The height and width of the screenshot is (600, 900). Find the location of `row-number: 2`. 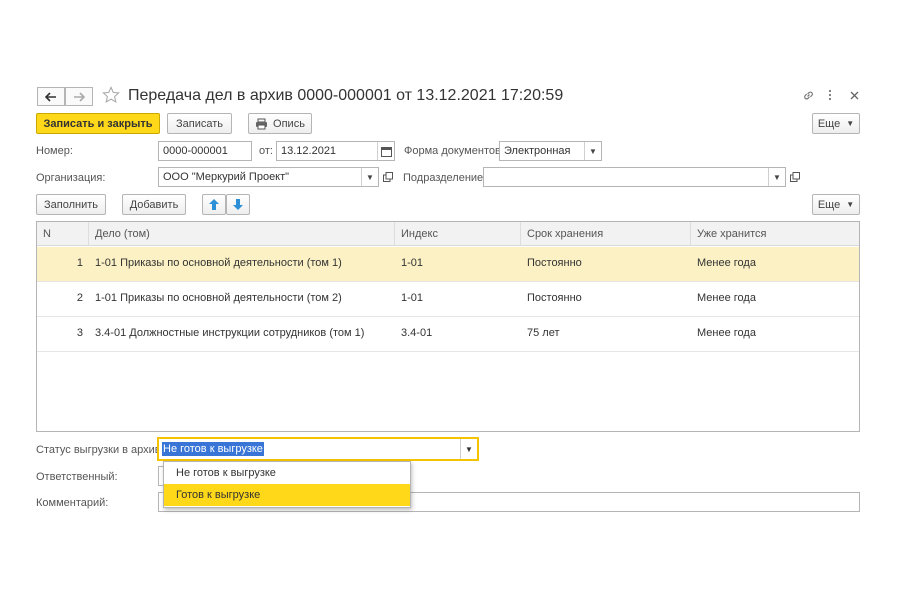

row-number: 2 is located at coordinates (79, 298).